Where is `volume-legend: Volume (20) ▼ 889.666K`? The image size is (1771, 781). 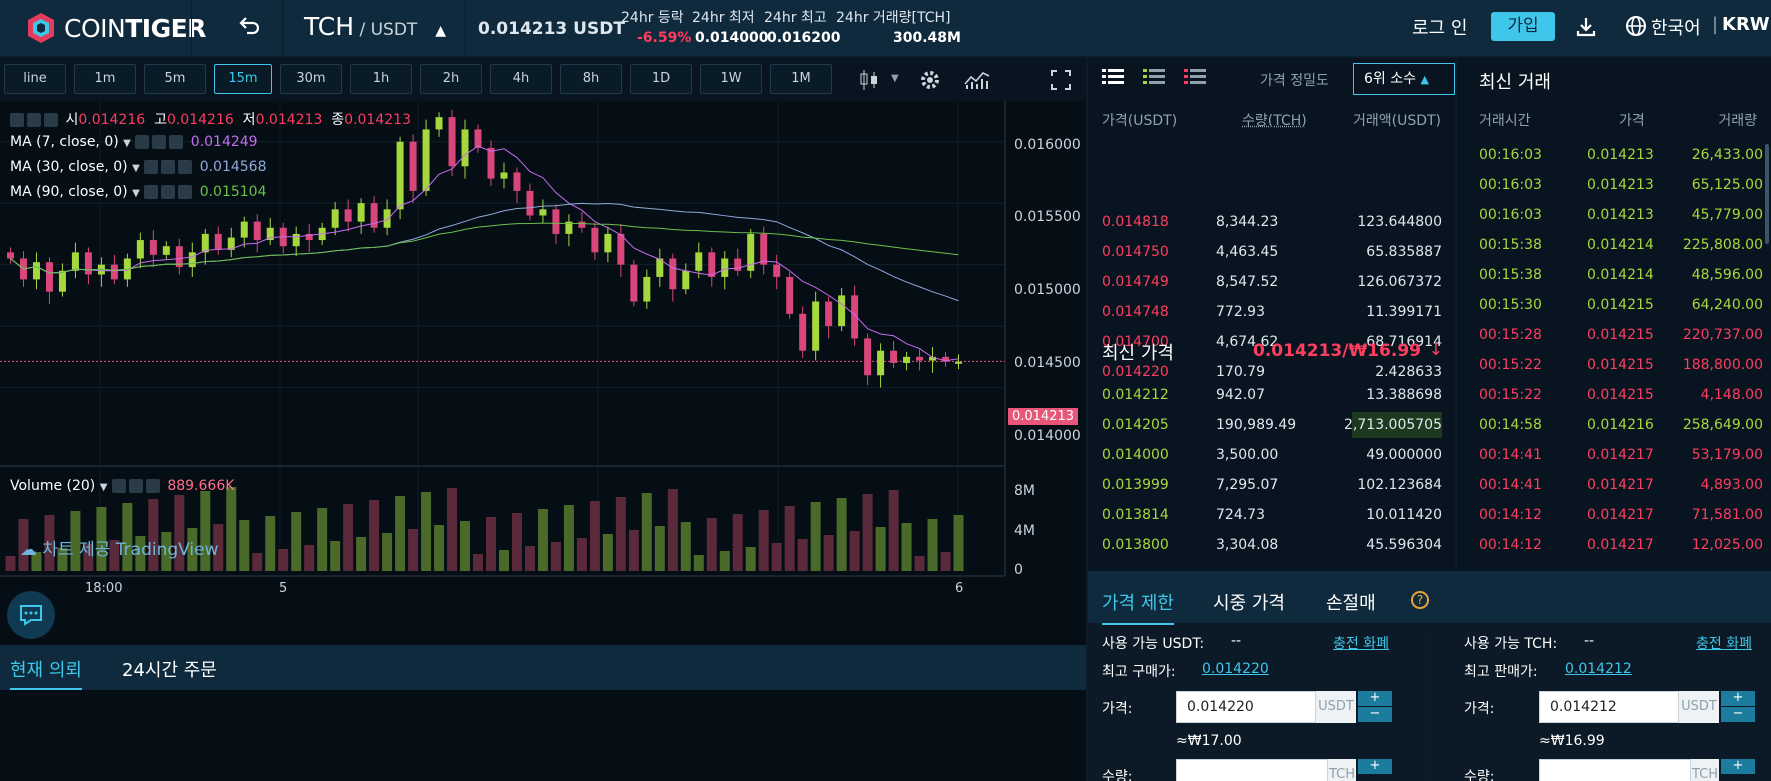 volume-legend: Volume (20) ▼ 889.666K is located at coordinates (122, 486).